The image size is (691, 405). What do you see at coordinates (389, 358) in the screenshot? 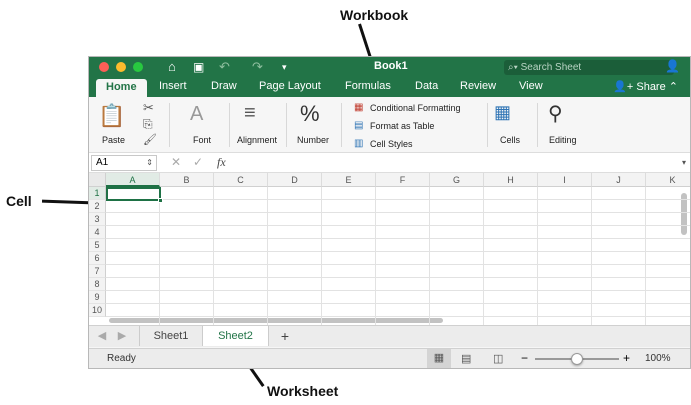
I see `status-bar: Ready ▦ ▤ ◫ − + 100%` at bounding box center [389, 358].